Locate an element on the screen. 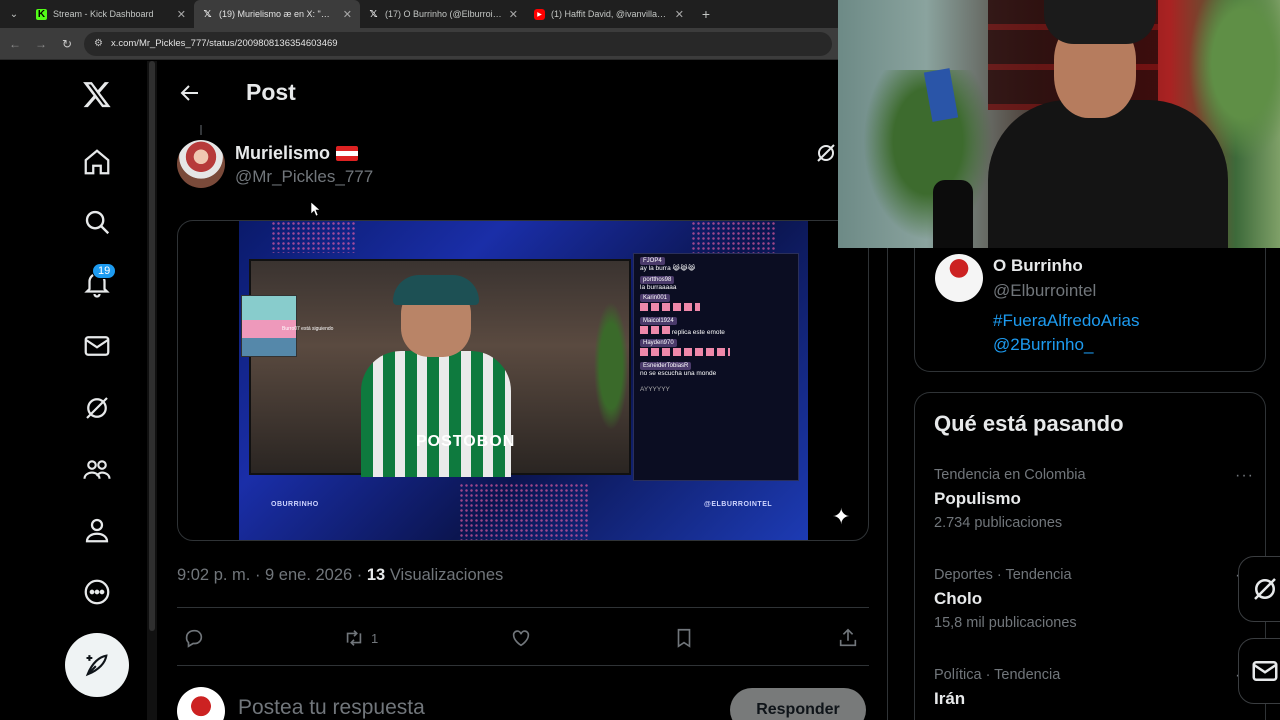 This screenshot has width=1280, height=720. new-tab-button: + is located at coordinates (706, 14).